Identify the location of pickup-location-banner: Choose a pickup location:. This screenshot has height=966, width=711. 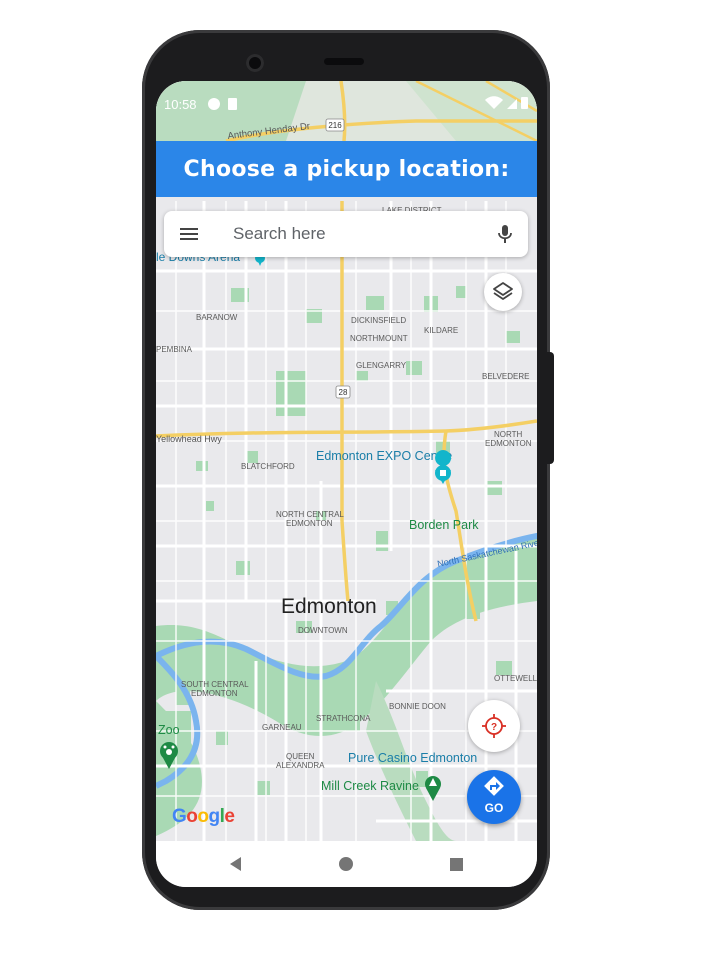
(346, 169).